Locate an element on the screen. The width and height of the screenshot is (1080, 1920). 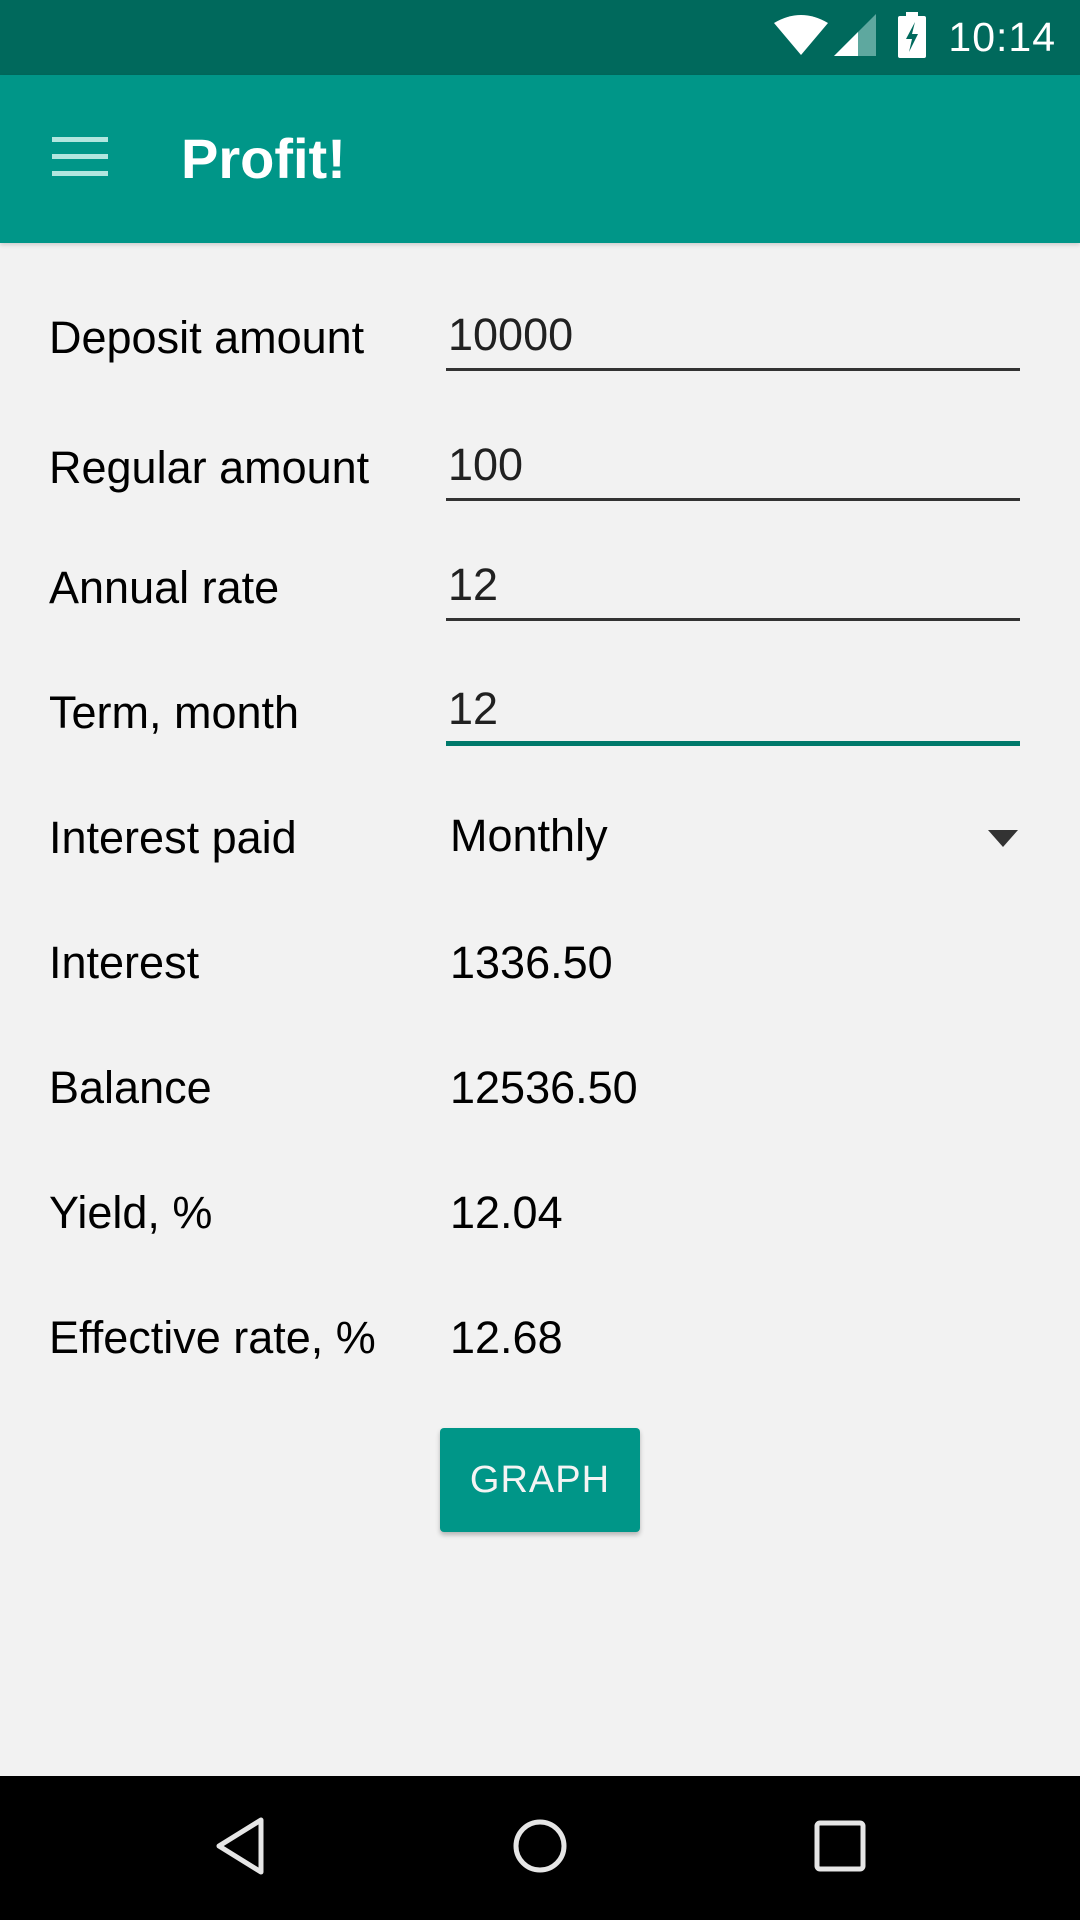
effective-rate-value: 12.68 is located at coordinates (506, 1337).